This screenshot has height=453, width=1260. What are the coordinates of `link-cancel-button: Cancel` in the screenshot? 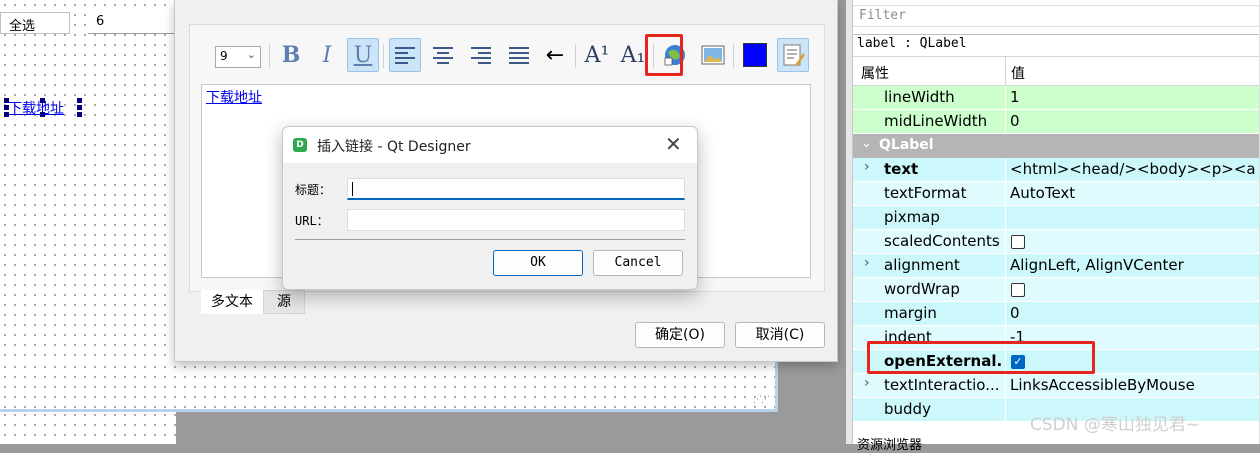 It's located at (638, 263).